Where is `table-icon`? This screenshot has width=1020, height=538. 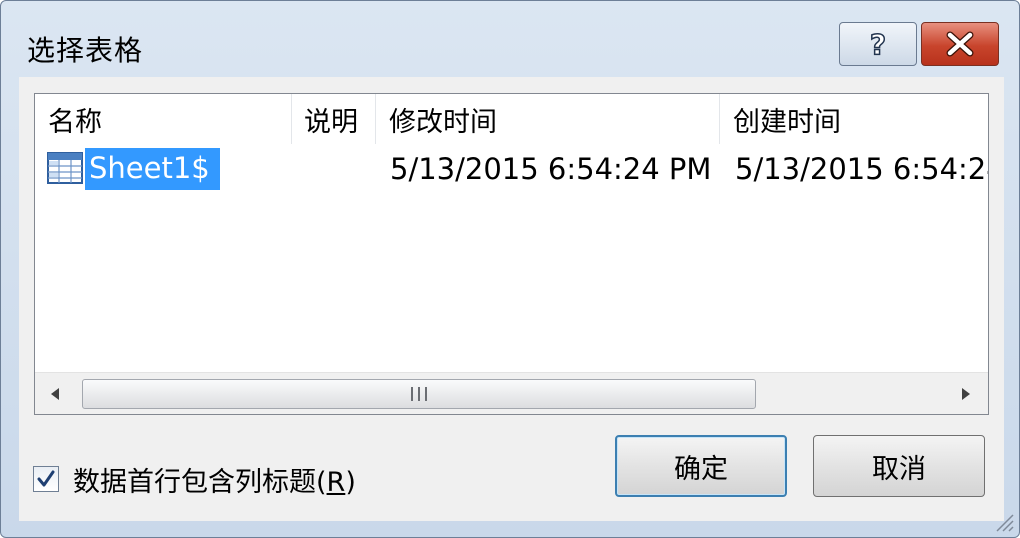
table-icon is located at coordinates (65, 168).